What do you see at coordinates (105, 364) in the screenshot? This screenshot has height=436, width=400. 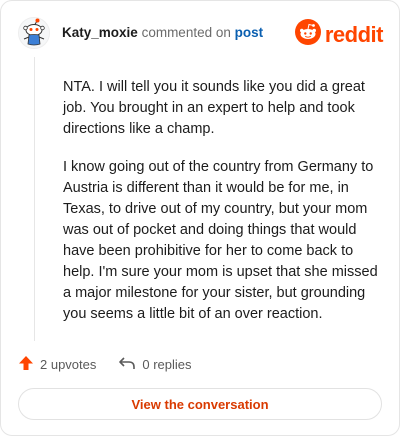 I see `comment-actions: 2 upvotes 0 replies` at bounding box center [105, 364].